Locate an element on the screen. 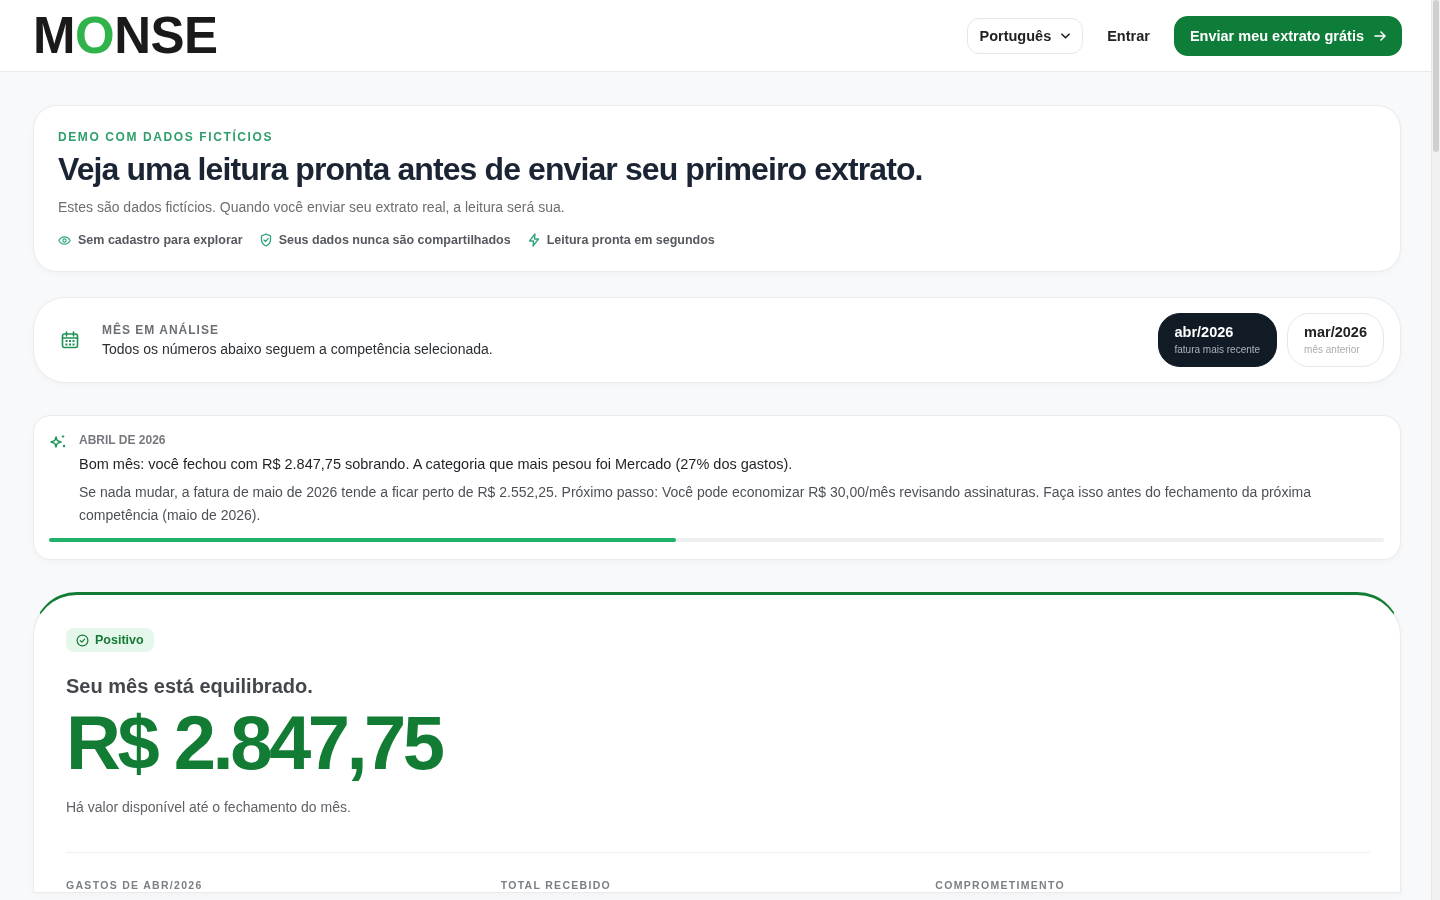 Image resolution: width=1440 pixels, height=900 pixels. insight-summary: Bom mês: você fechou com R$ 2.847,75 sobrando. A categoria que mais pesou foi Mercado (27% dos gastos). is located at coordinates (436, 464).